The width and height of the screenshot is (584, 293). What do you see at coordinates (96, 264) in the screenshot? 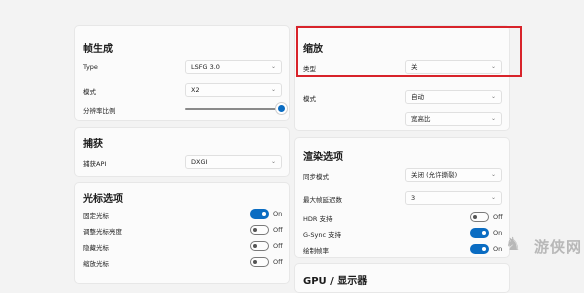
I see `cursor-item-label: 缩放光标` at bounding box center [96, 264].